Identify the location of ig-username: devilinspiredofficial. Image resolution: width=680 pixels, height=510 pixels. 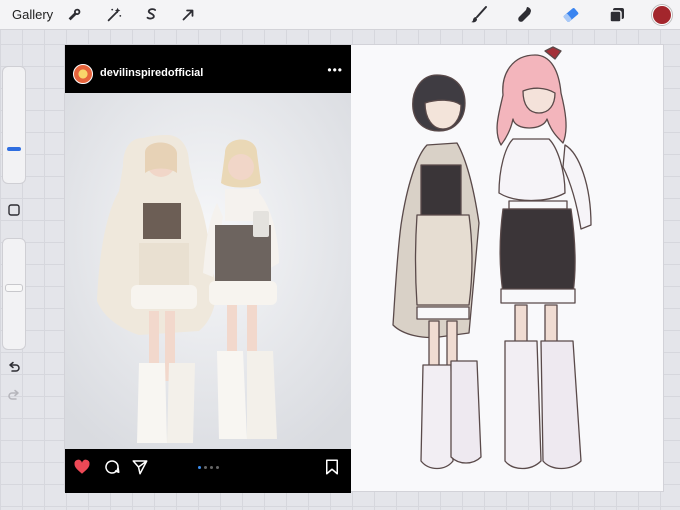
(151, 73).